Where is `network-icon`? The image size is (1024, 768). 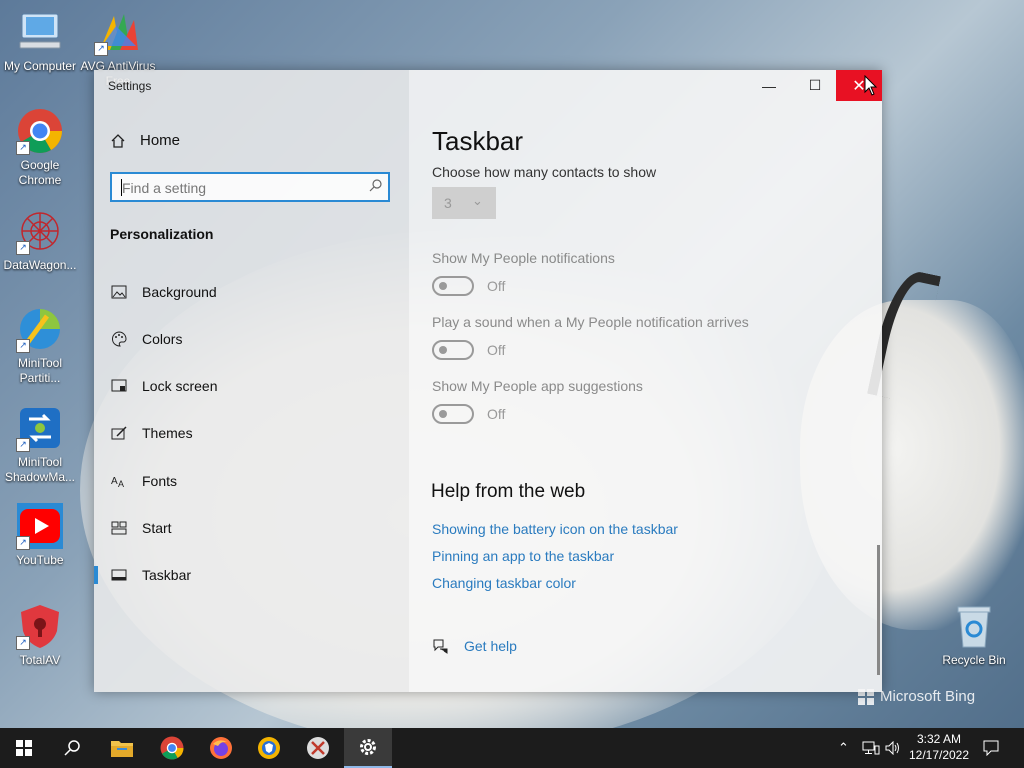 network-icon is located at coordinates (871, 748).